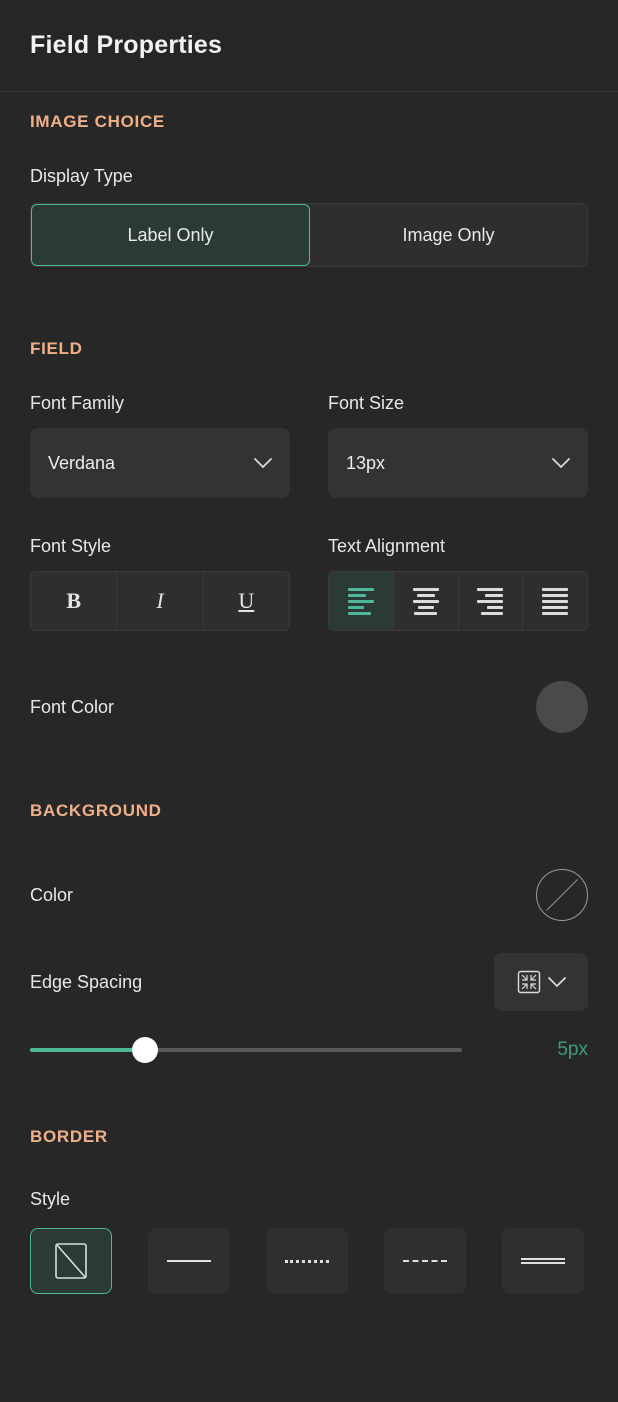  I want to click on font-size-select: 13px, so click(458, 463).